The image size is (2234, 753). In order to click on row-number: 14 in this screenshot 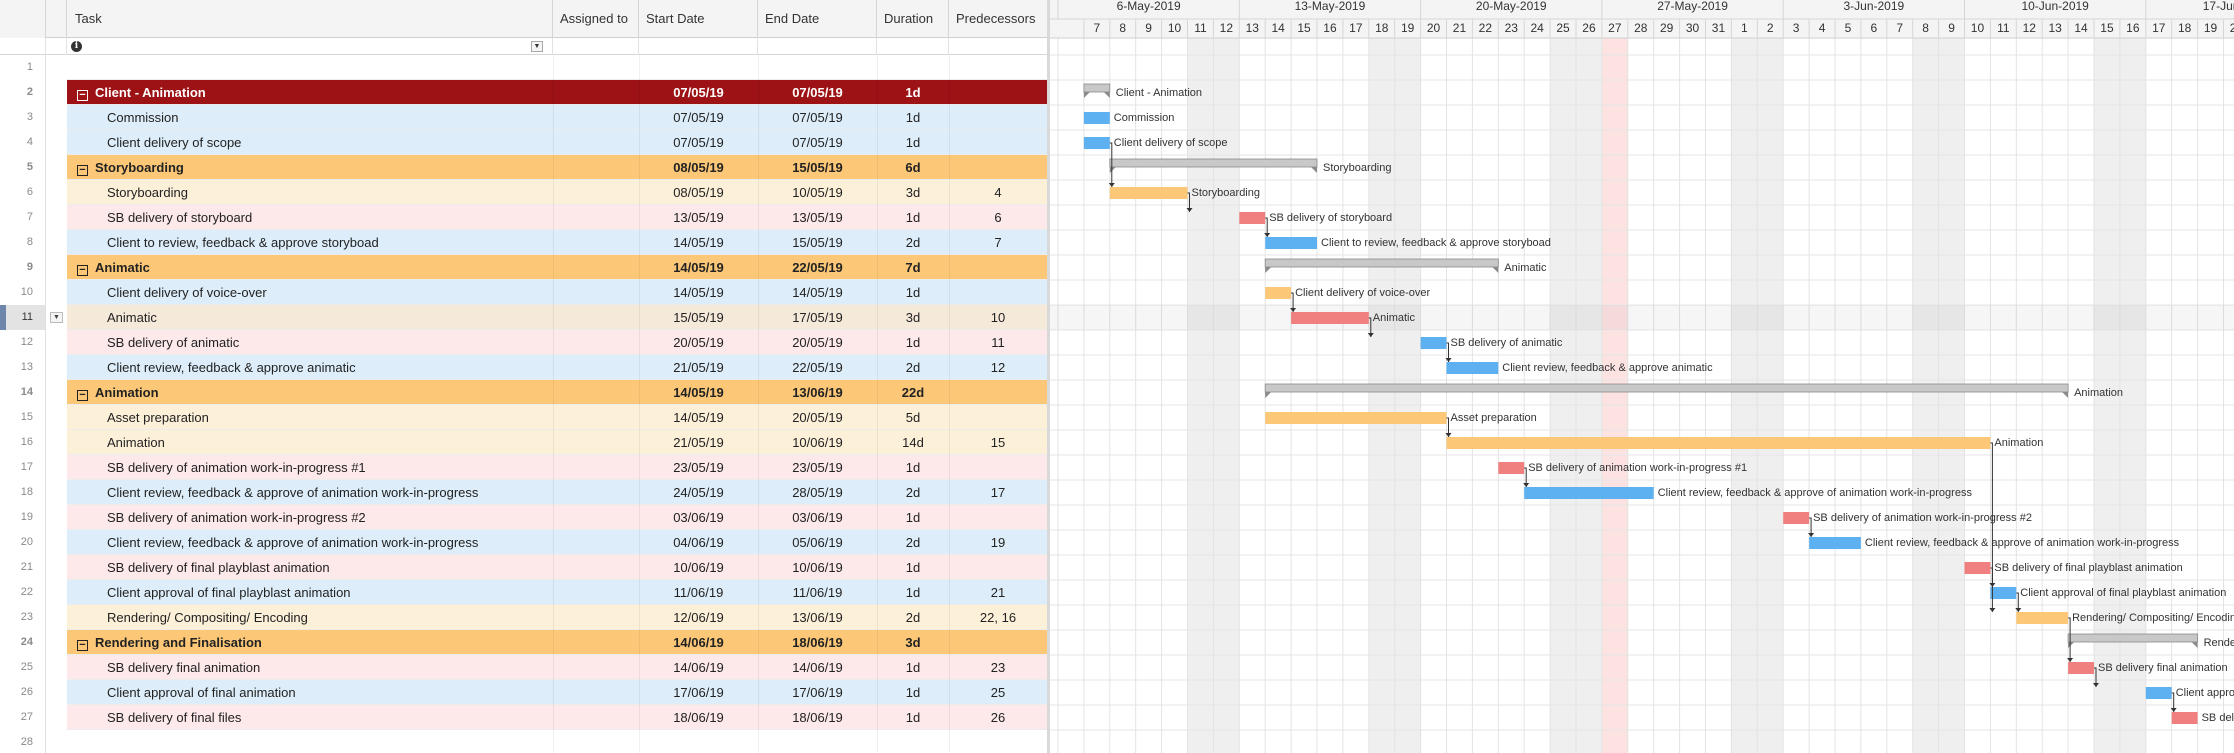, I will do `click(23, 392)`.